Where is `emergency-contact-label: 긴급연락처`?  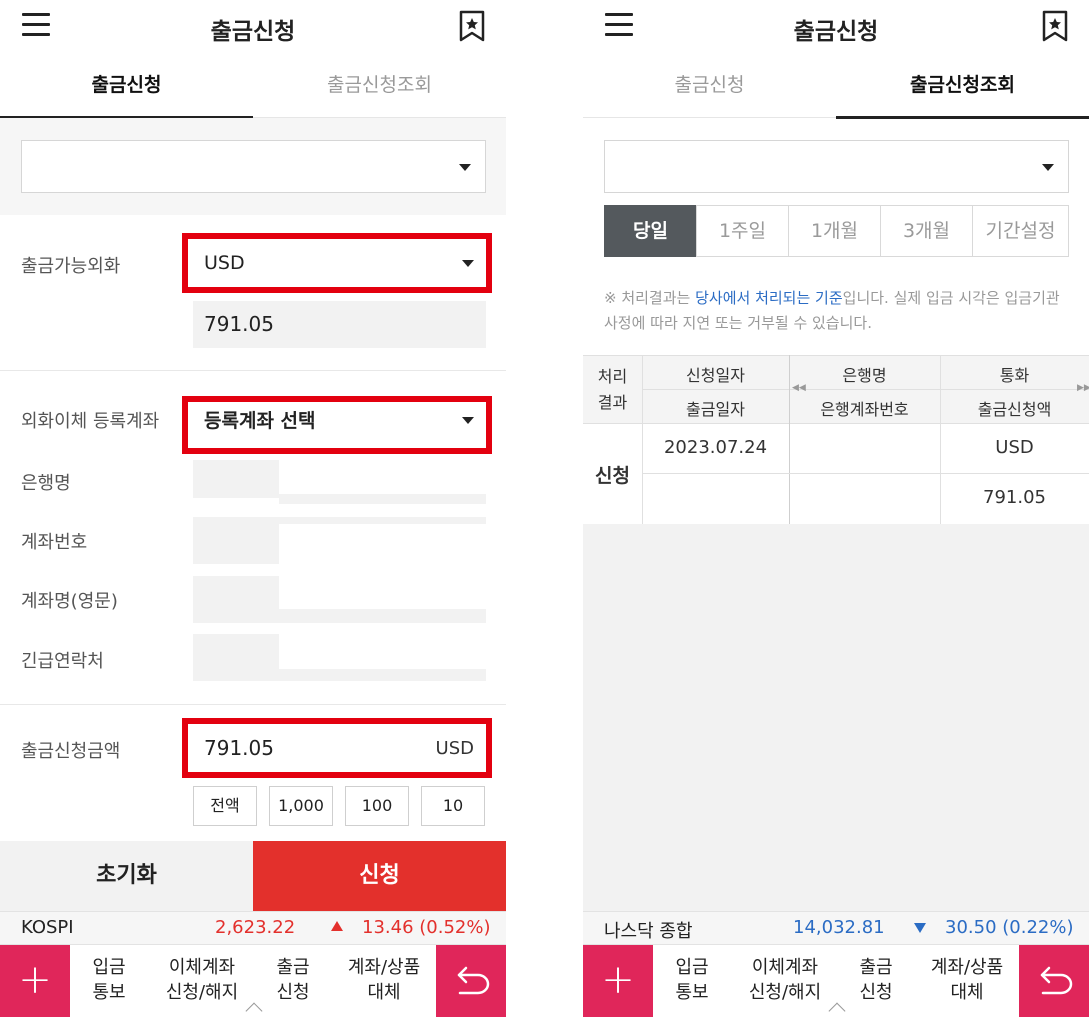
emergency-contact-label: 긴급연락처 is located at coordinates (62, 661).